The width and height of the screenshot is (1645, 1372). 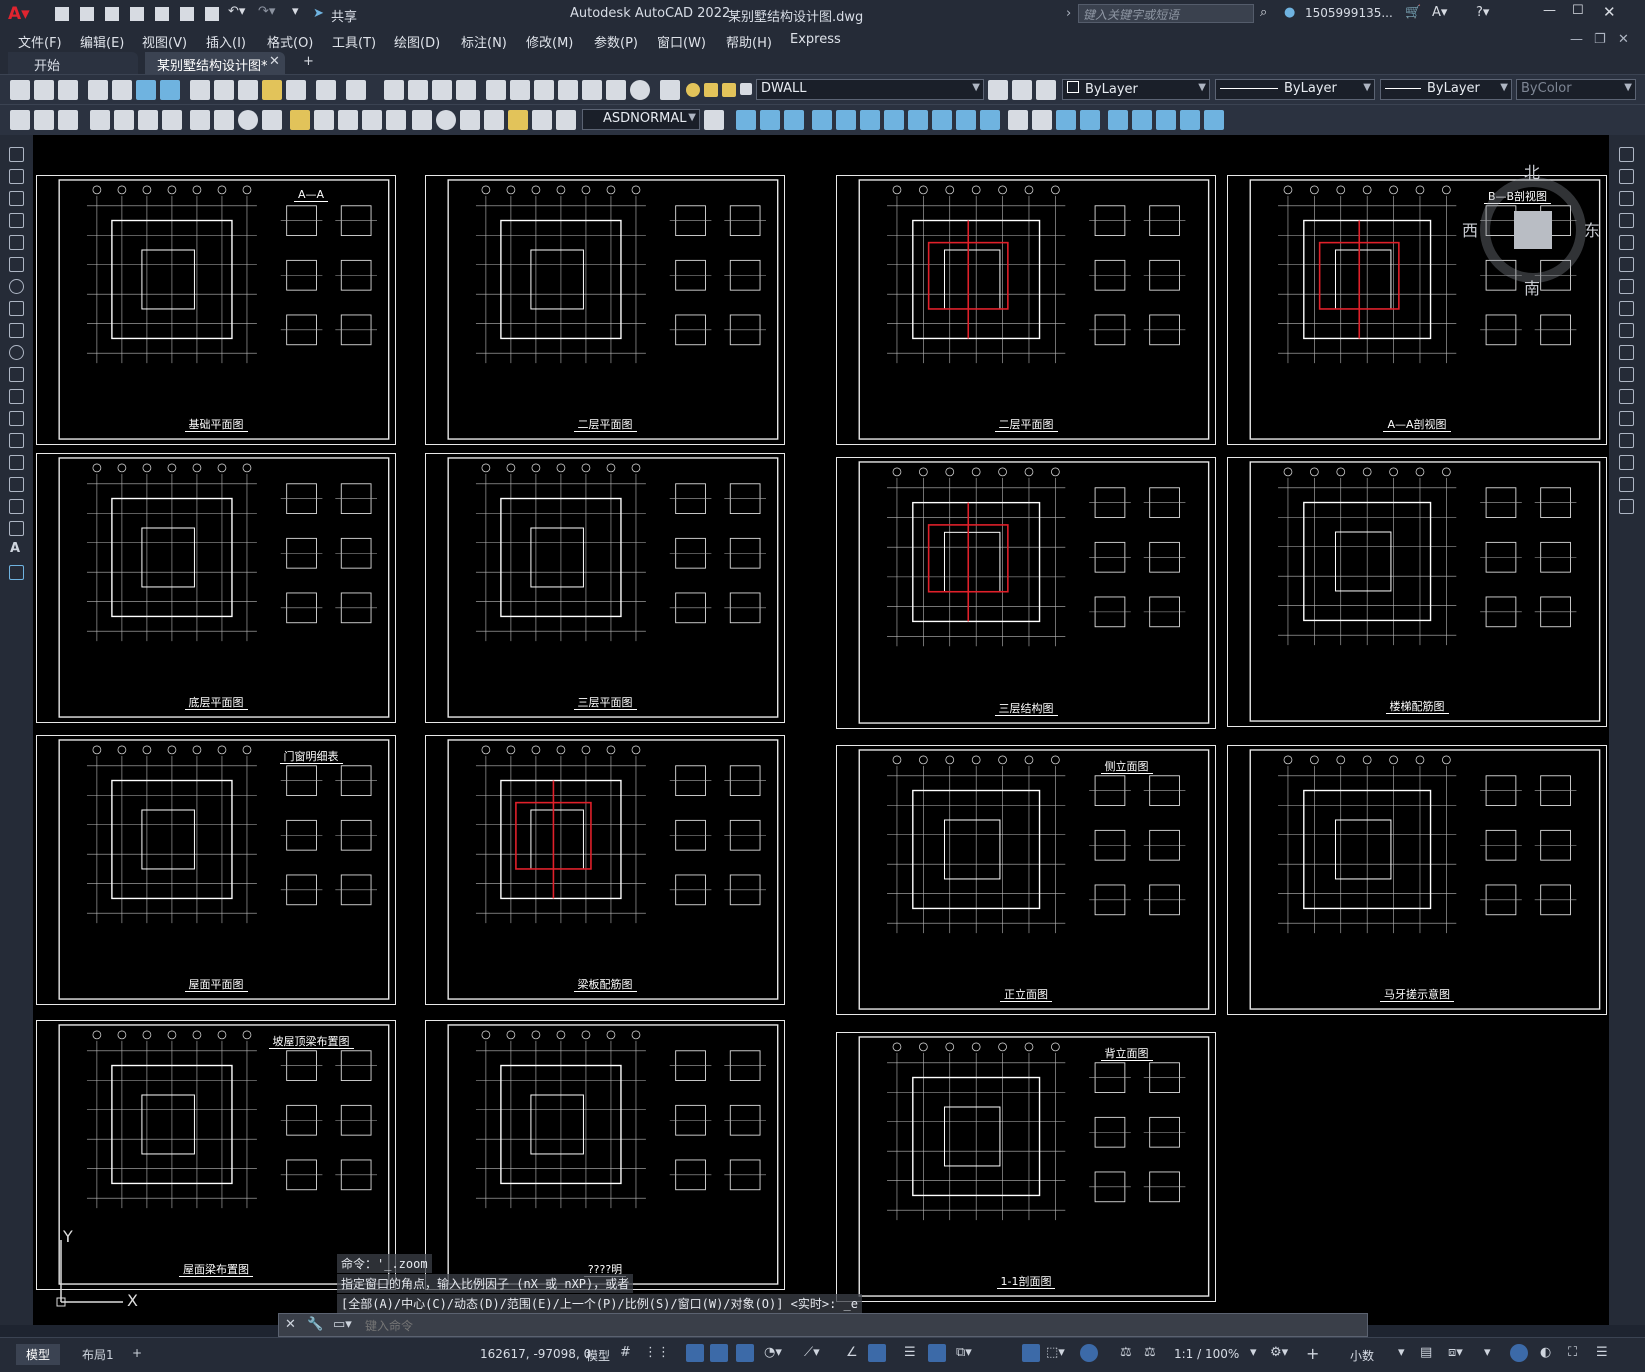 I want to click on blend-curves-icon, so click(x=1142, y=120).